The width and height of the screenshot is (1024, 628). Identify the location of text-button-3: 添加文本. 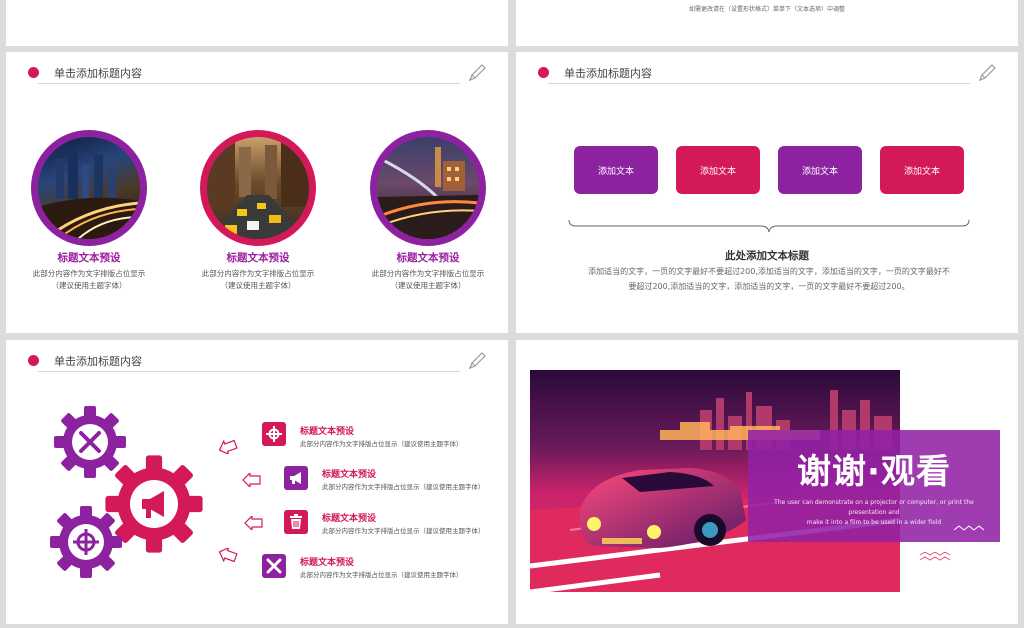
(820, 170).